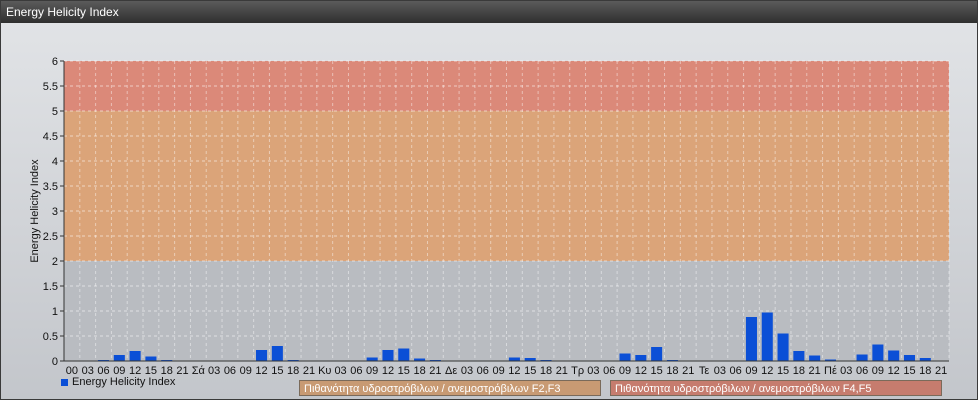 Image resolution: width=978 pixels, height=400 pixels. I want to click on y-tick-label: 3.5, so click(50, 187).